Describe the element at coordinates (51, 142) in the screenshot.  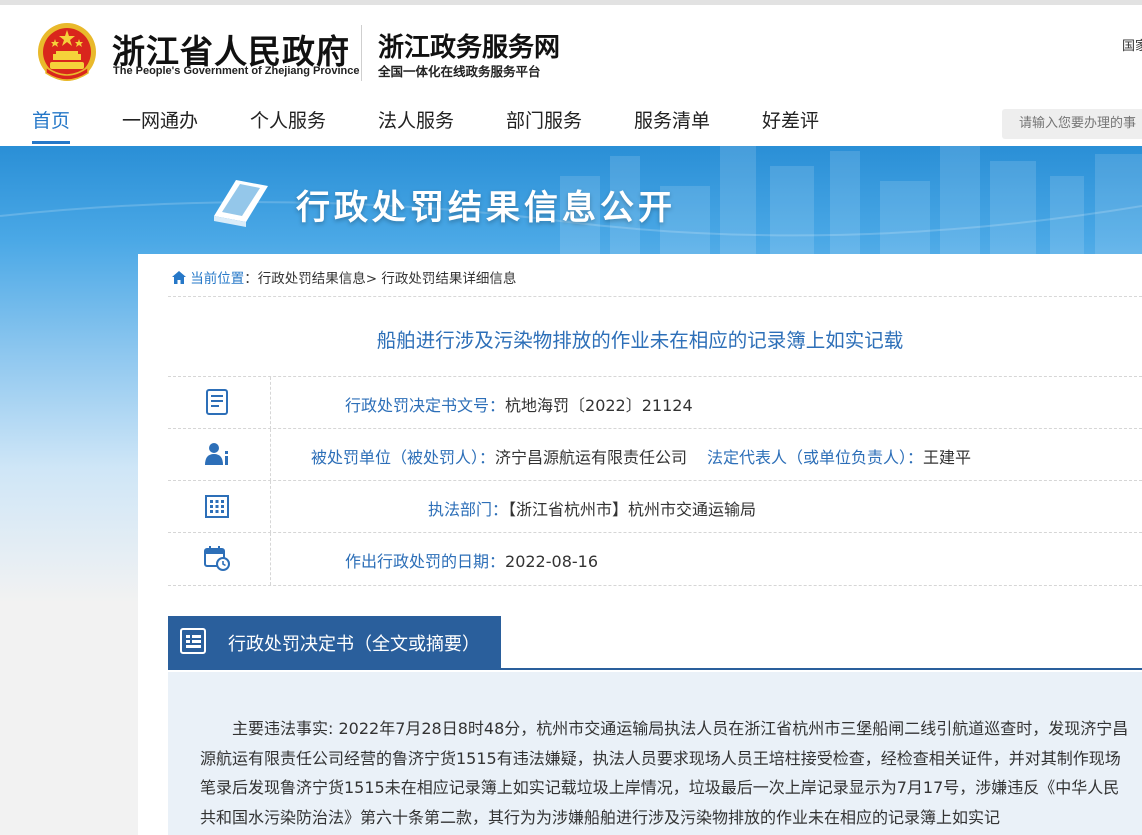
I see `nav-active-underline` at that location.